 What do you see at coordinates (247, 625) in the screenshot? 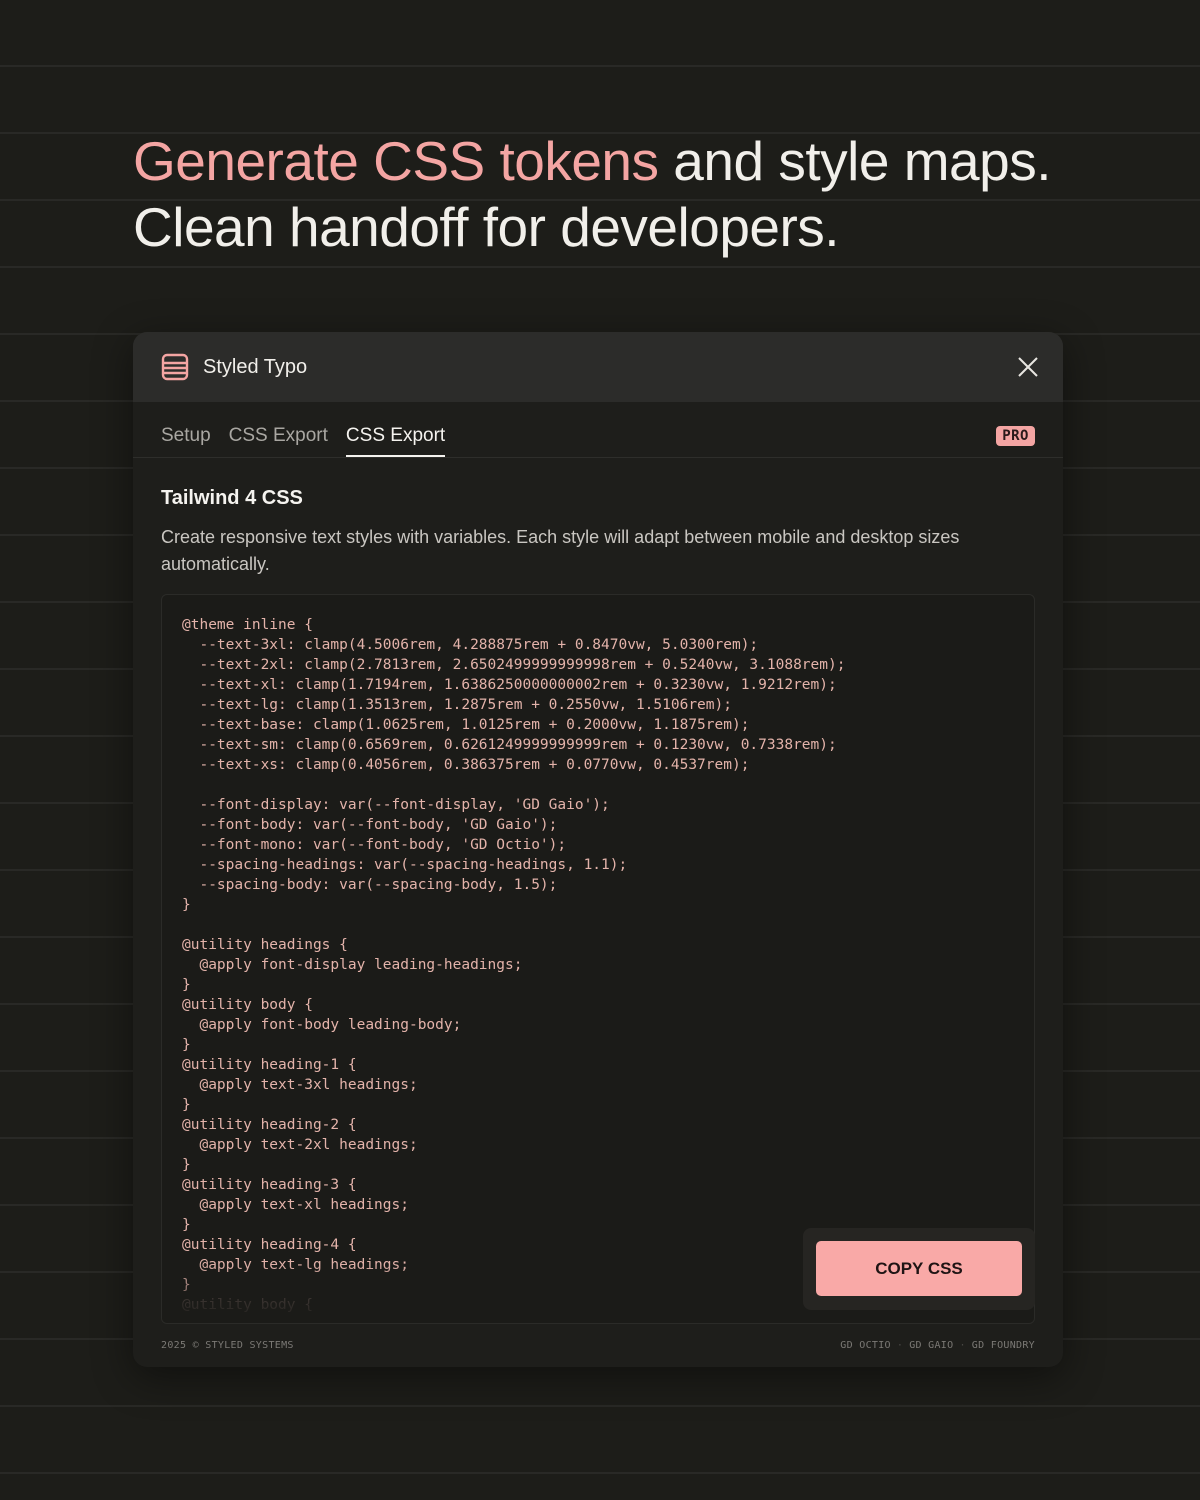
I see `code-line: @theme inline {` at bounding box center [247, 625].